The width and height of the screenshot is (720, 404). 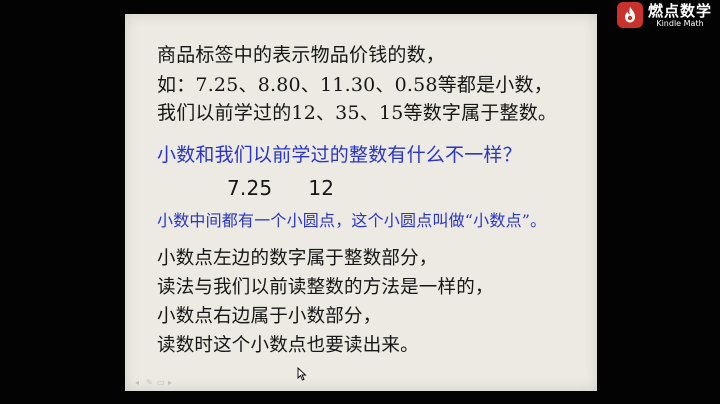 I want to click on slide-line-8: 读法与我们以前读整数的方法是一样的，, so click(x=325, y=287).